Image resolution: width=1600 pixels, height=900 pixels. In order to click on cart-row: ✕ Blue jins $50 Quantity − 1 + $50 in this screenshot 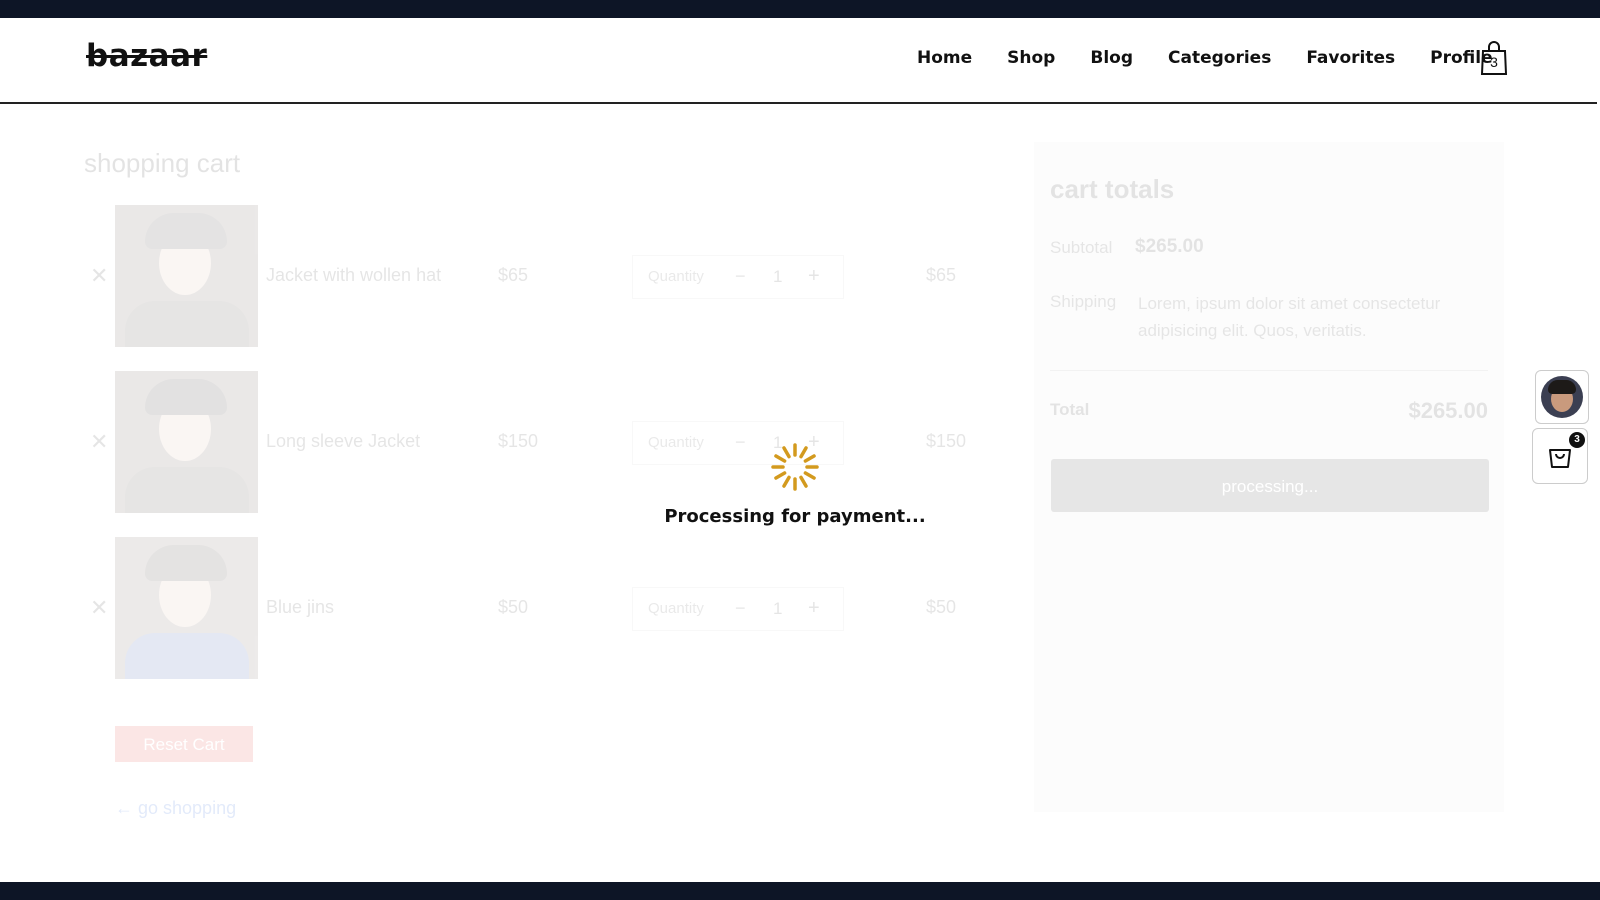, I will do `click(534, 608)`.